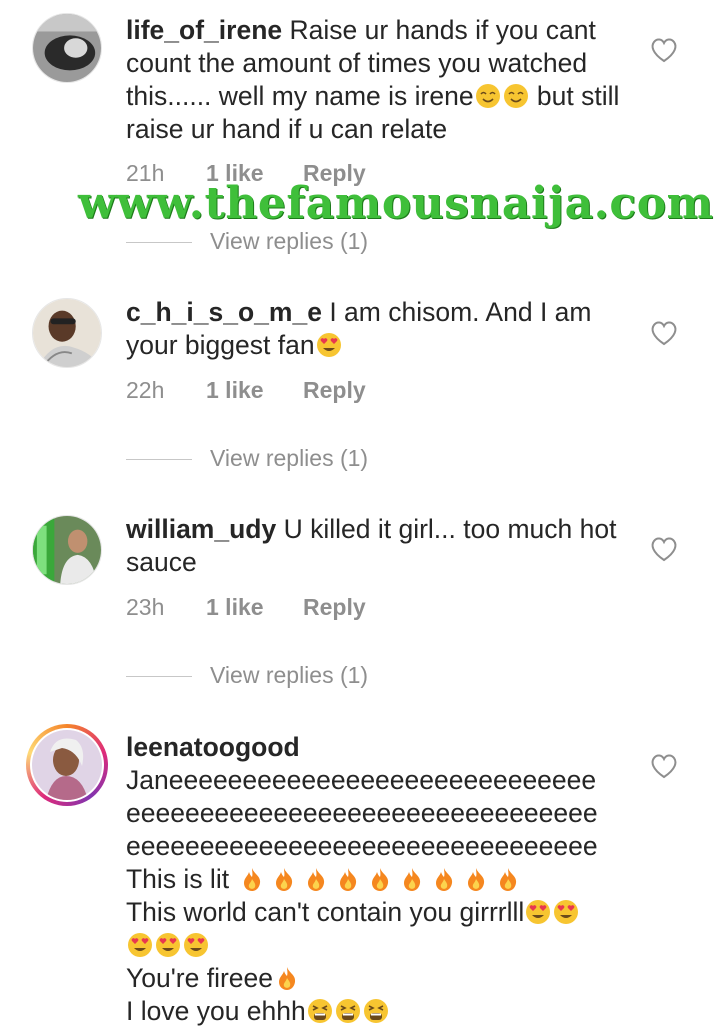  I want to click on timestamp: 23h, so click(145, 607).